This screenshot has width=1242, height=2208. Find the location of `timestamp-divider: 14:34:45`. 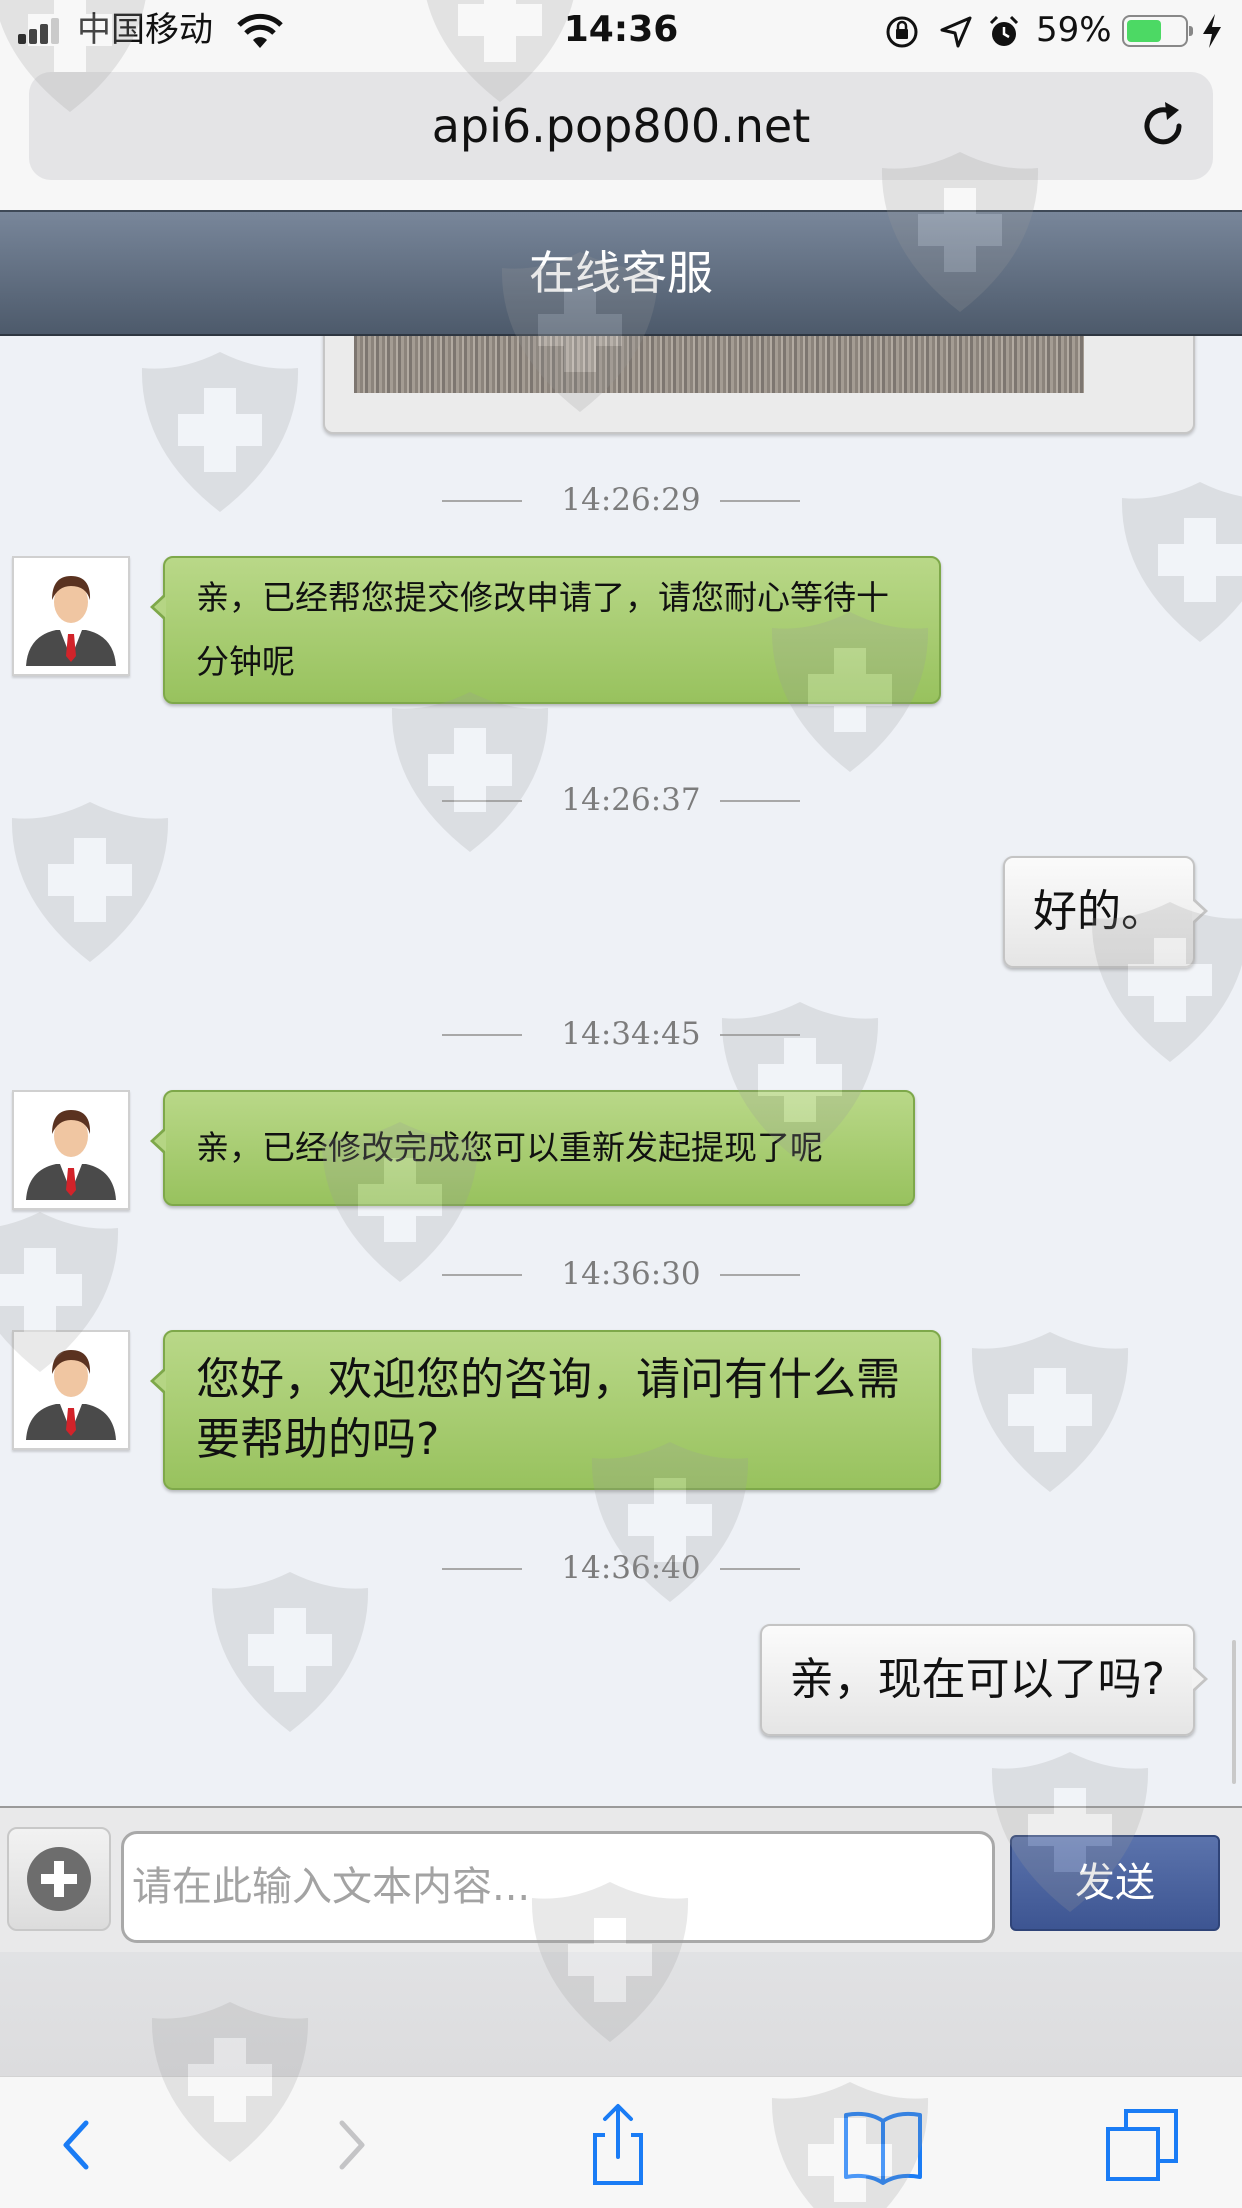

timestamp-divider: 14:34:45 is located at coordinates (621, 1034).